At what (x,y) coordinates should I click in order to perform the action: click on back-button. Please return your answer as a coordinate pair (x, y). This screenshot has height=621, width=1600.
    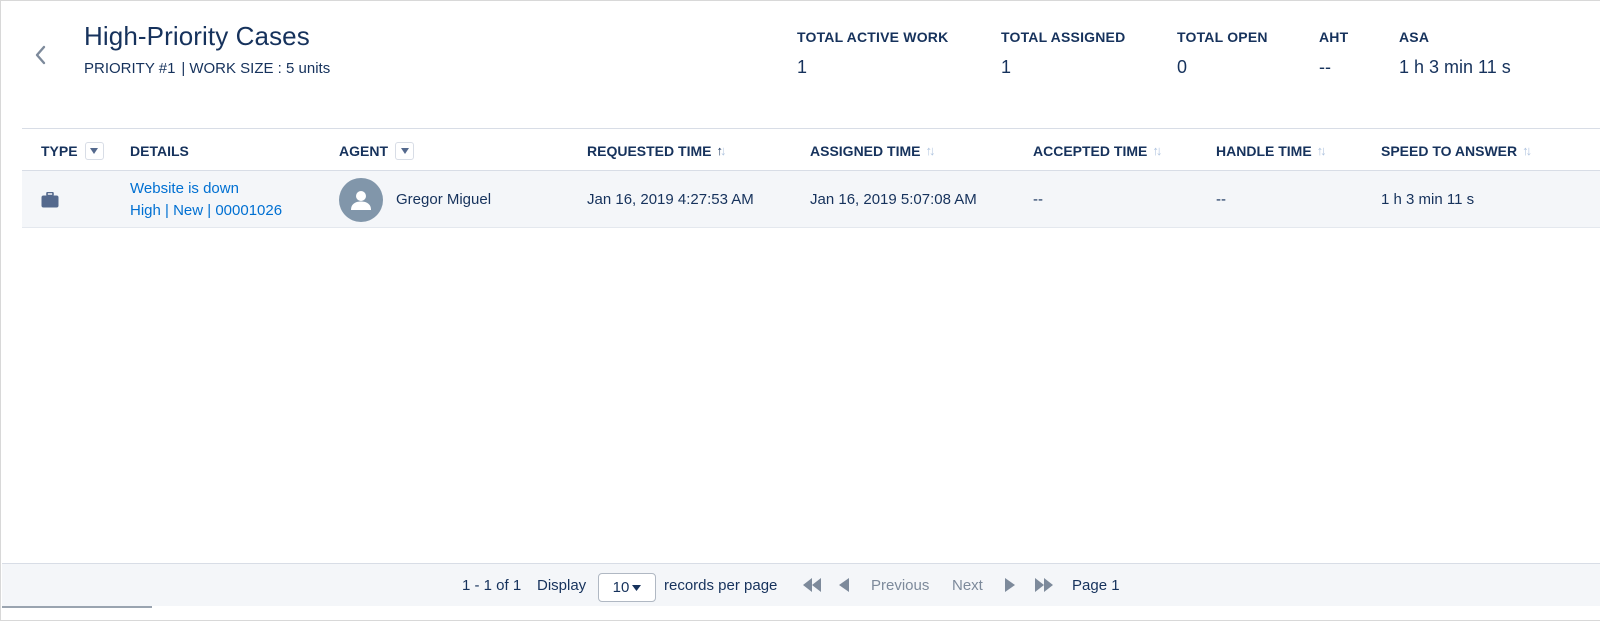
    Looking at the image, I should click on (40, 55).